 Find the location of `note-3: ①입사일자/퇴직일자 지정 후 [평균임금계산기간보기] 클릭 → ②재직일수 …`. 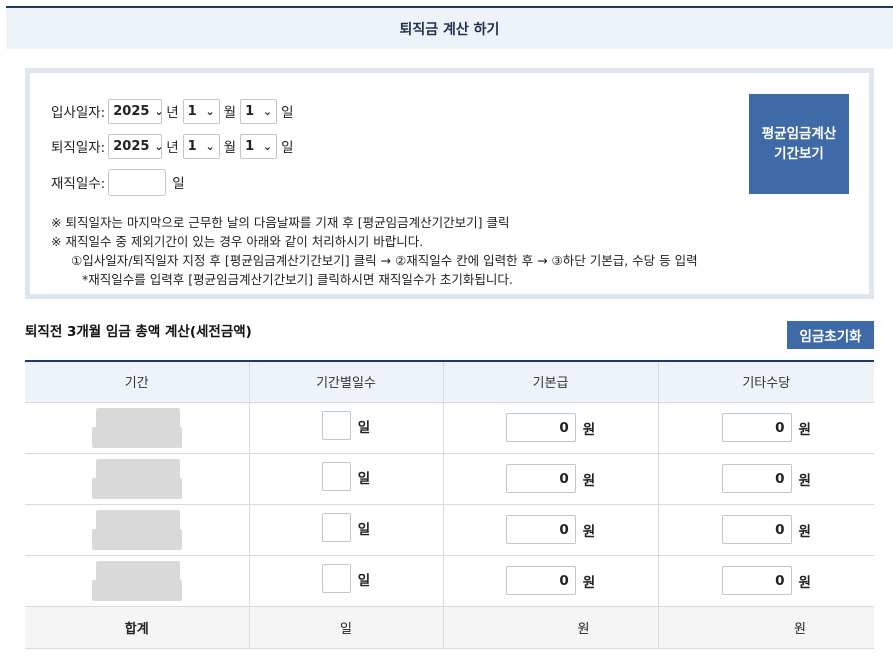

note-3: ①입사일자/퇴직일자 지정 후 [평균임금계산기간보기] 클릭 → ②재직일수 … is located at coordinates (384, 260).